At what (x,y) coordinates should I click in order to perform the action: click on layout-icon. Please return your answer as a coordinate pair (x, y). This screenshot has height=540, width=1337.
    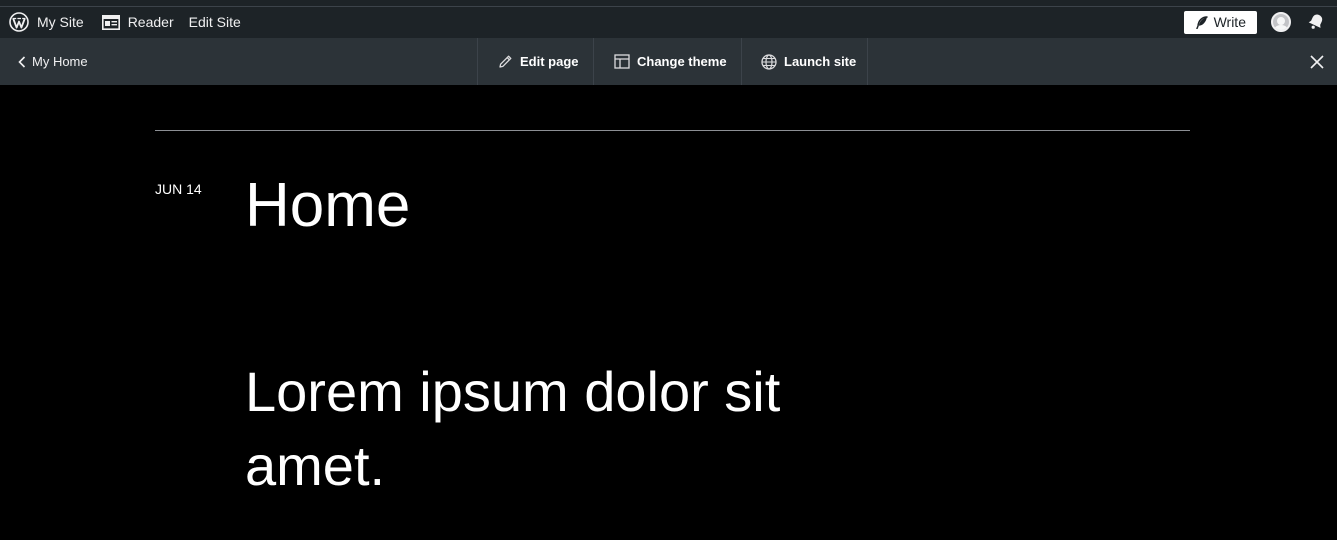
    Looking at the image, I should click on (622, 61).